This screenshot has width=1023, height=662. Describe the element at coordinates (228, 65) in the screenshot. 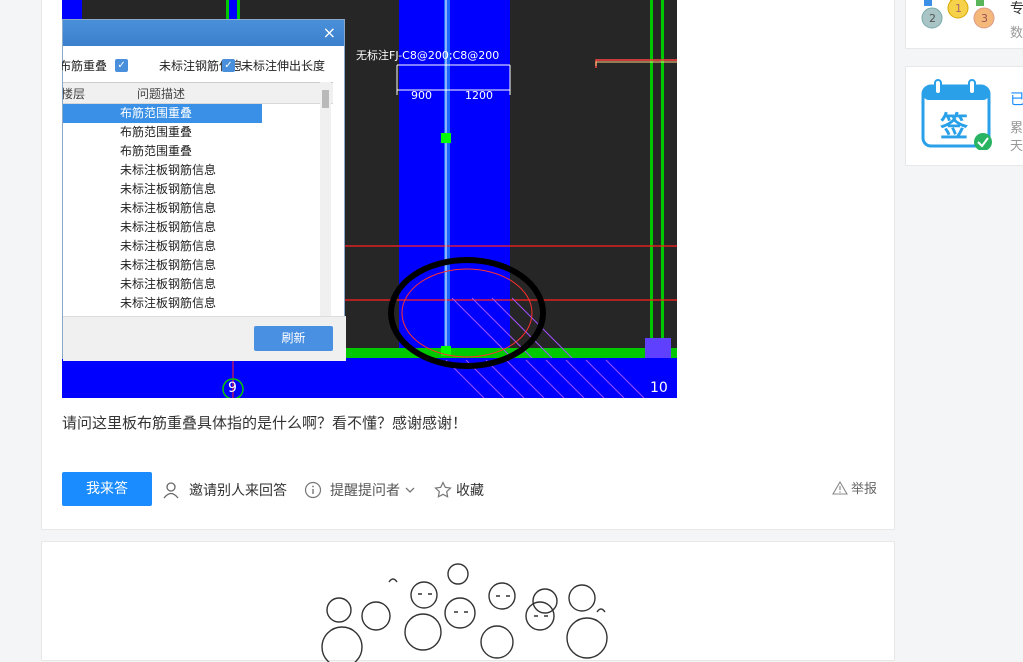

I see `checkbox-extension-icon: ✓` at that location.